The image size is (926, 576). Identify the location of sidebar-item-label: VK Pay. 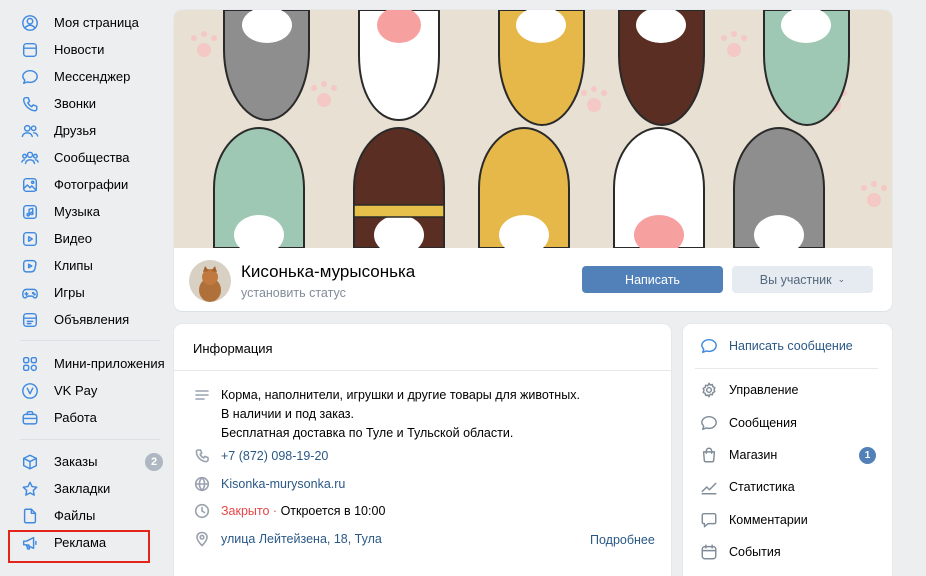
(76, 390).